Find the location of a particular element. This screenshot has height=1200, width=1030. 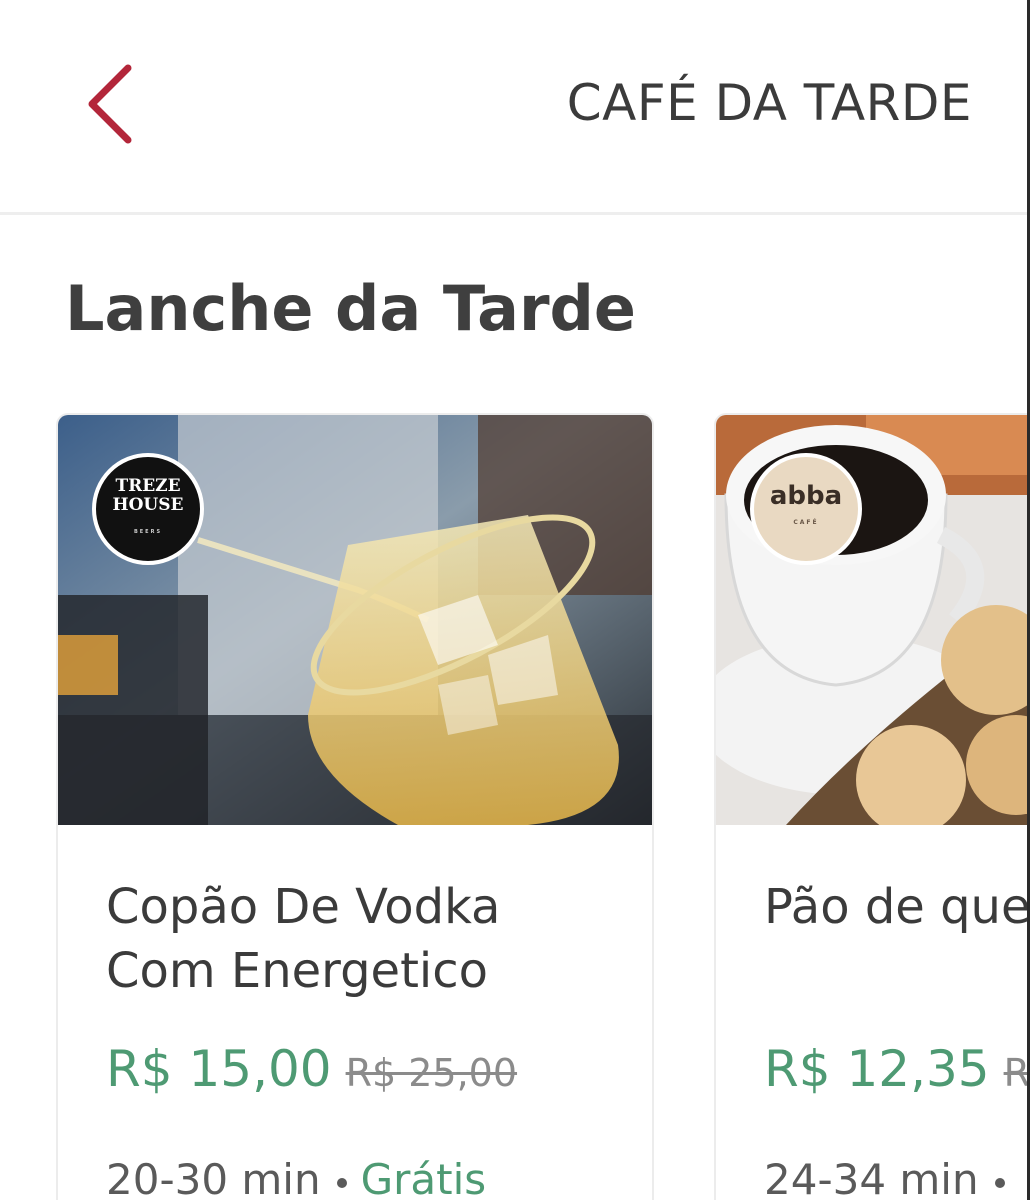

delivery-time: 24-34 min is located at coordinates (871, 1177).